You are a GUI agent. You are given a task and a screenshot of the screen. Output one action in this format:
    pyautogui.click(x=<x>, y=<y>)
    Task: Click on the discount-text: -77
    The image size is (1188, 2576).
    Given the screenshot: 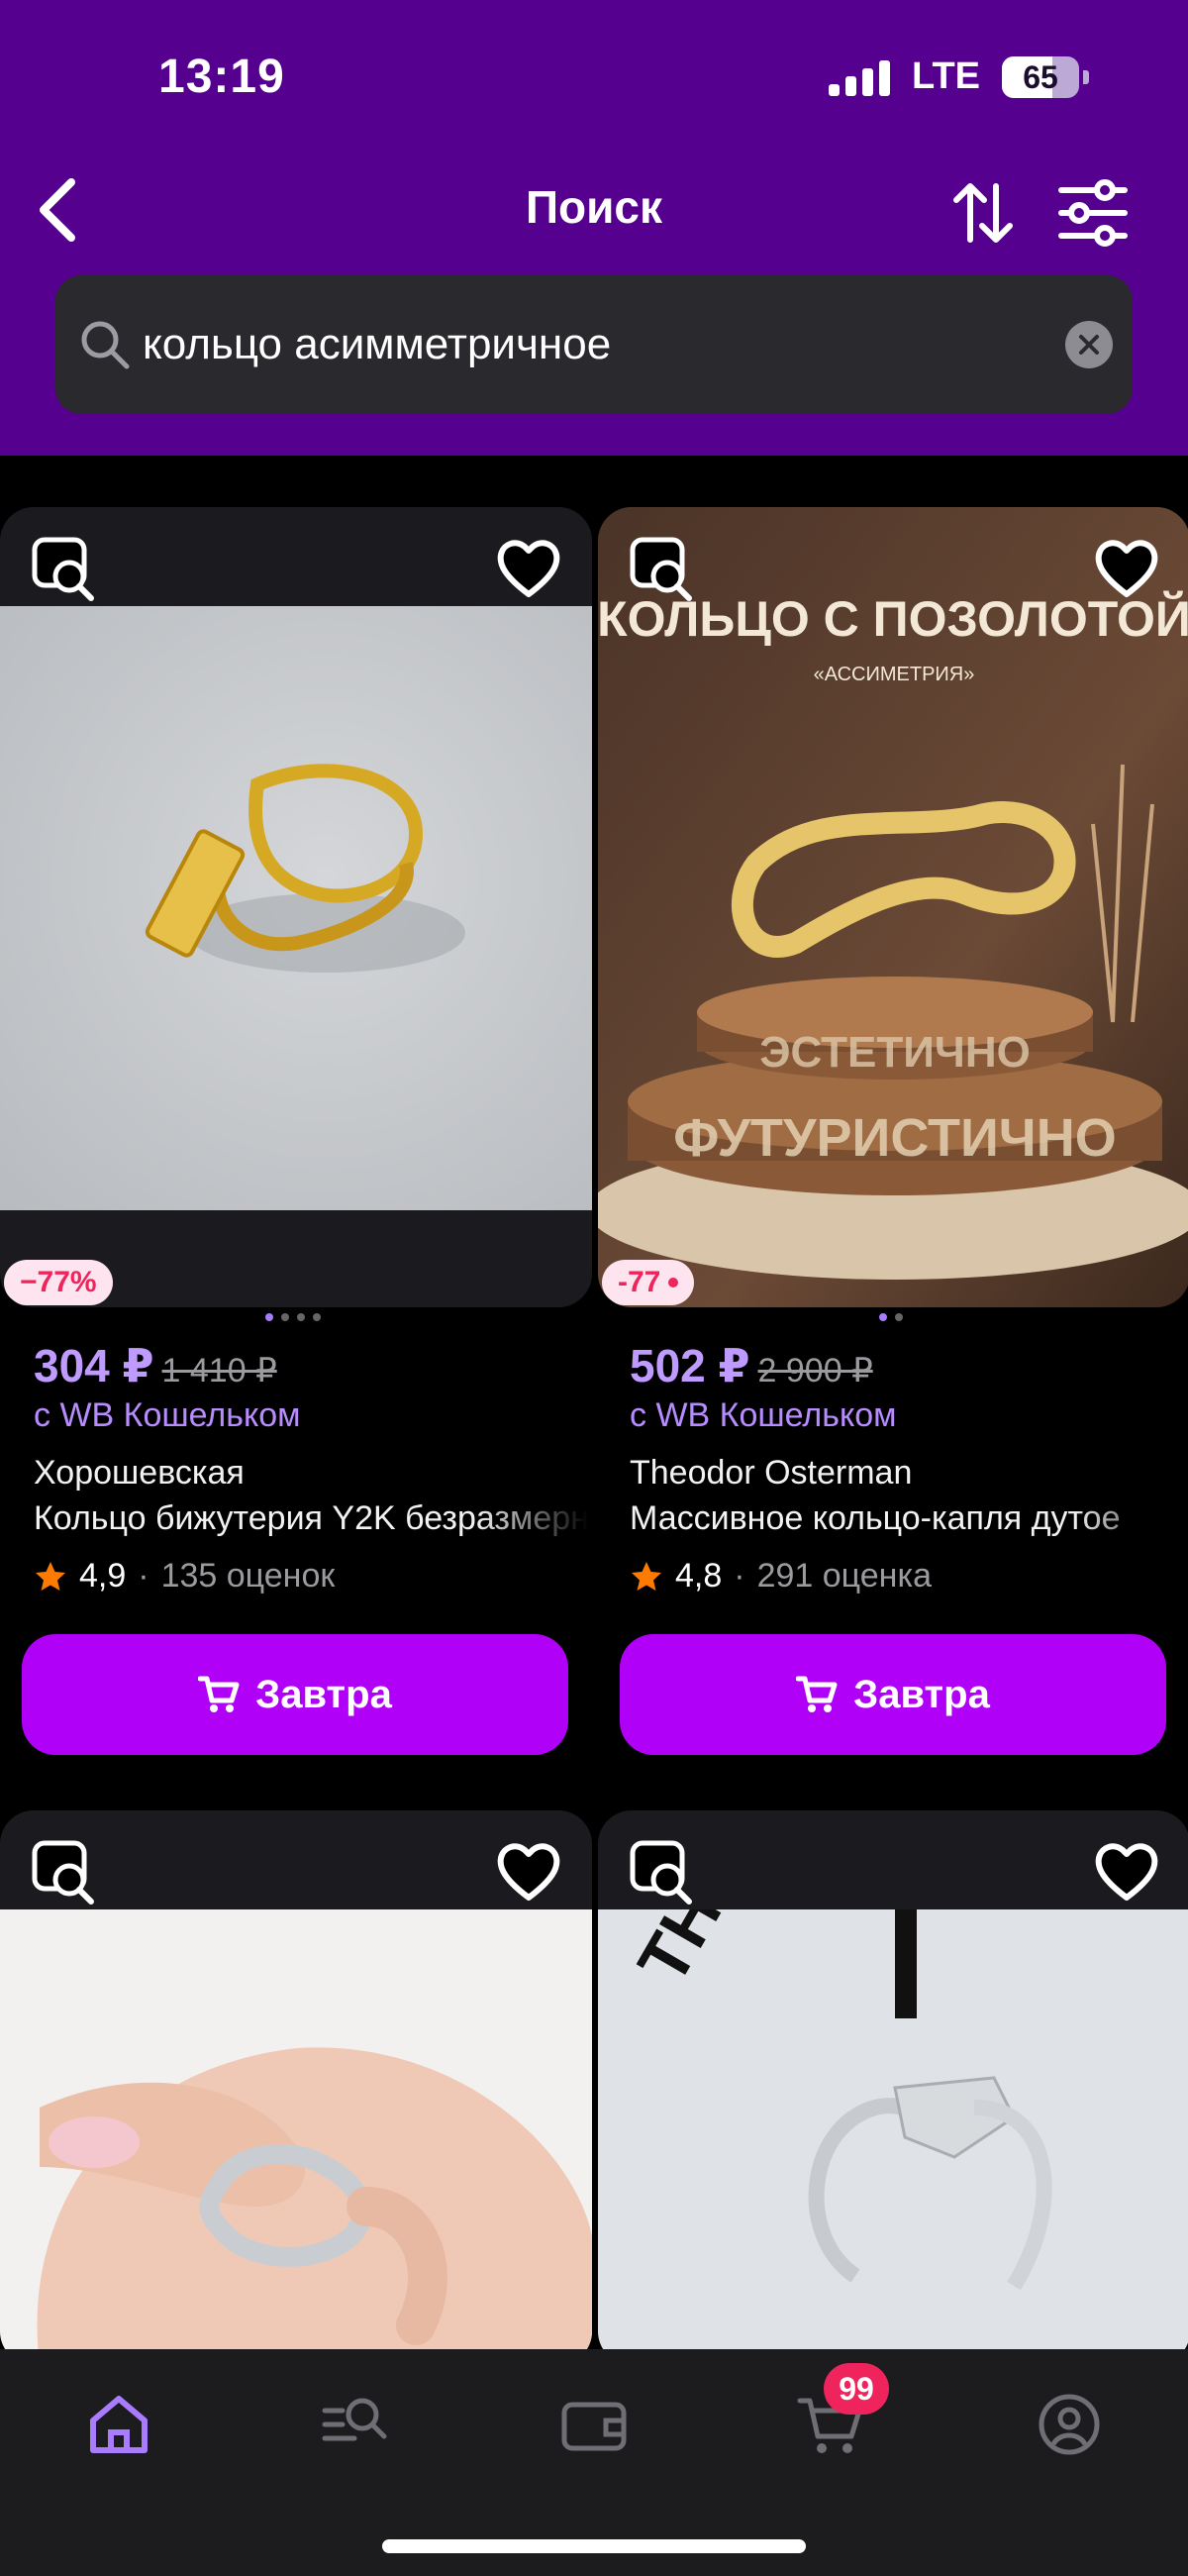 What is the action you would take?
    pyautogui.click(x=639, y=1282)
    